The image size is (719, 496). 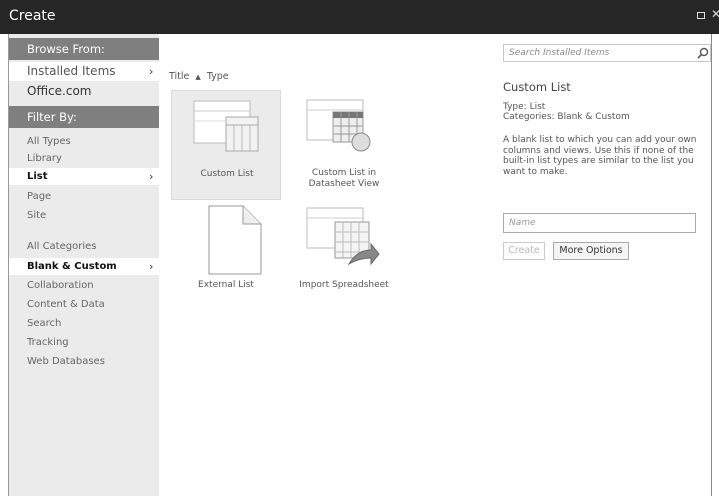 What do you see at coordinates (701, 15) in the screenshot?
I see `maximize-icon` at bounding box center [701, 15].